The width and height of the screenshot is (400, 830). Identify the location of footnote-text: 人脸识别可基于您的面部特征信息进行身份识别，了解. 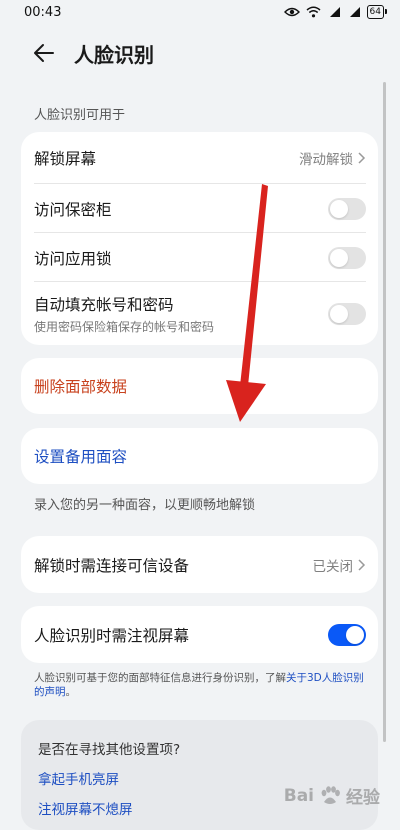
(160, 678).